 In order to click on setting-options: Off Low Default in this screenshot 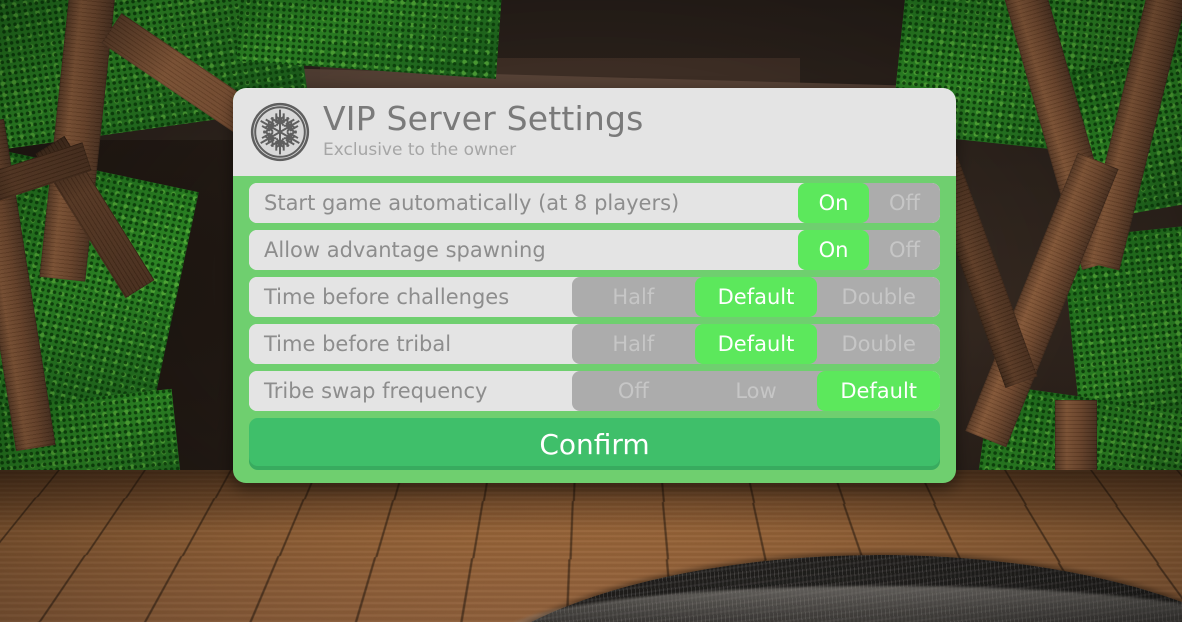, I will do `click(756, 391)`.